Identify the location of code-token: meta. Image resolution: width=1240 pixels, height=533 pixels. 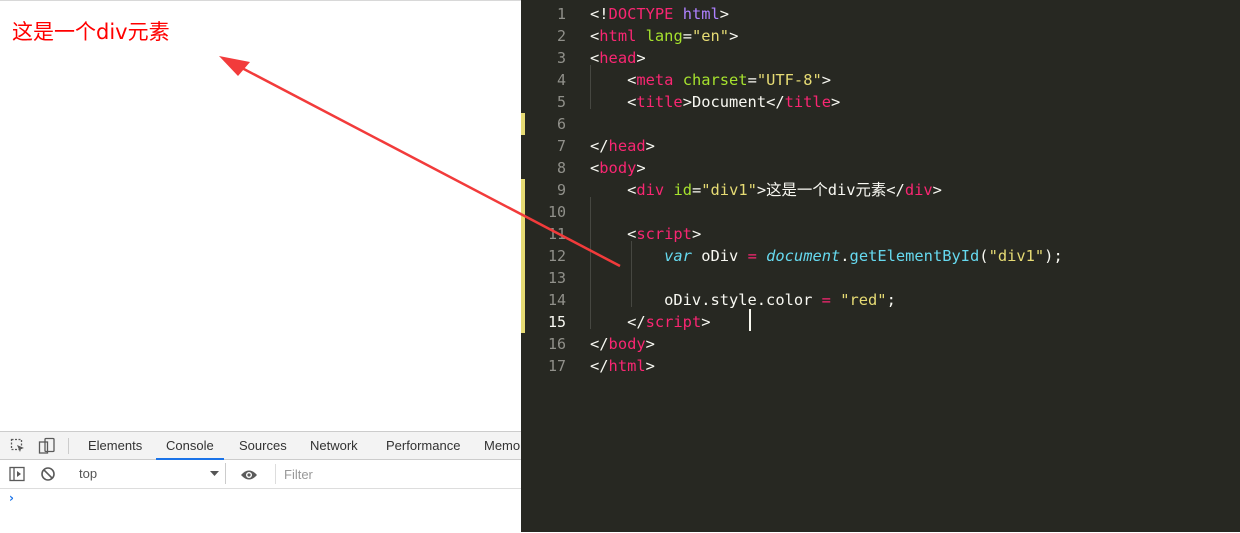
(655, 80).